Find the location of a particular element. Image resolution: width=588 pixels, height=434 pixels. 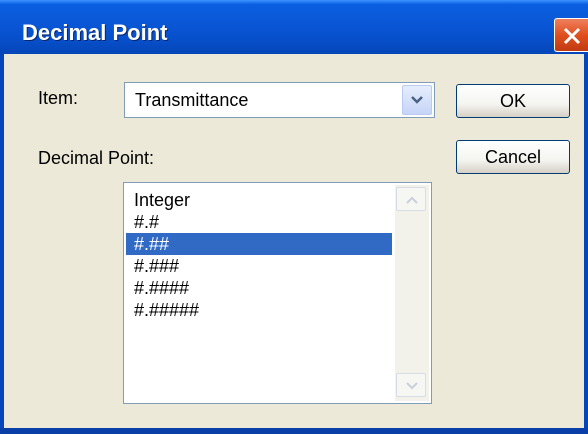

scroll-up-button is located at coordinates (411, 199).